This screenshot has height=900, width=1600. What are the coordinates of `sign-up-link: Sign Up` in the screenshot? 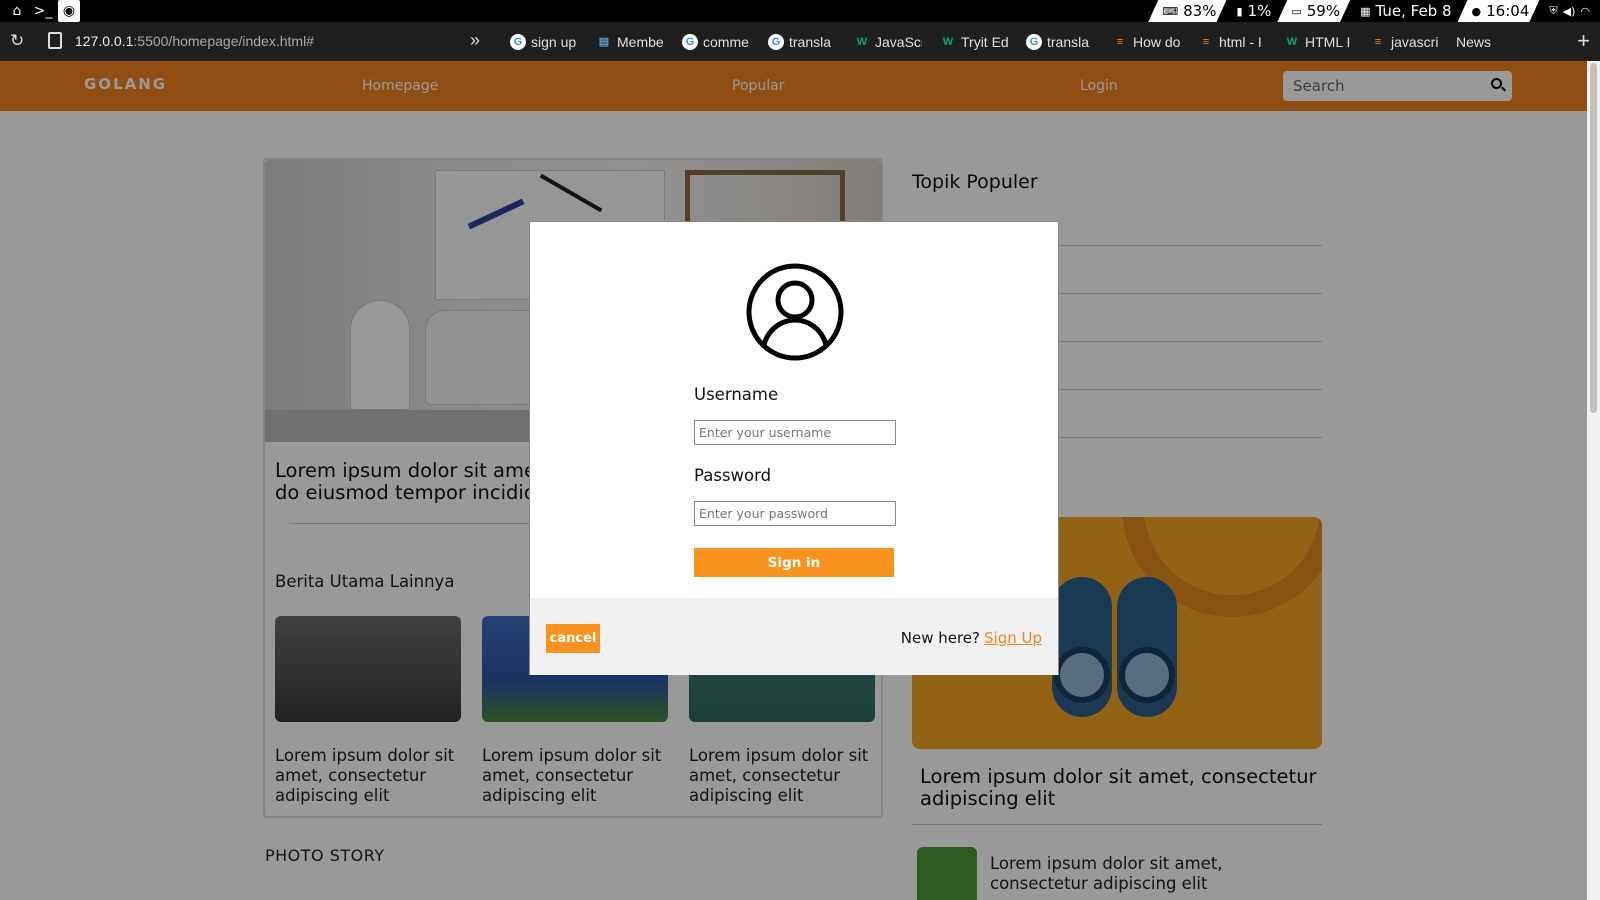 It's located at (1013, 638).